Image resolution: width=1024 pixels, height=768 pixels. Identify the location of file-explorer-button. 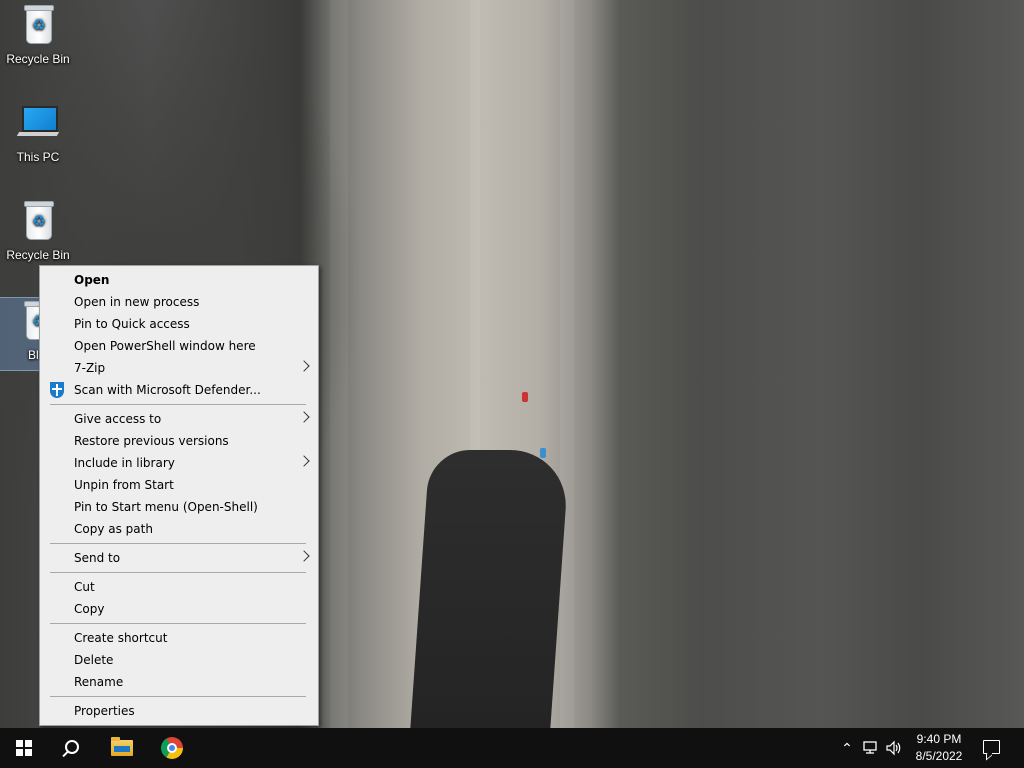
(122, 748).